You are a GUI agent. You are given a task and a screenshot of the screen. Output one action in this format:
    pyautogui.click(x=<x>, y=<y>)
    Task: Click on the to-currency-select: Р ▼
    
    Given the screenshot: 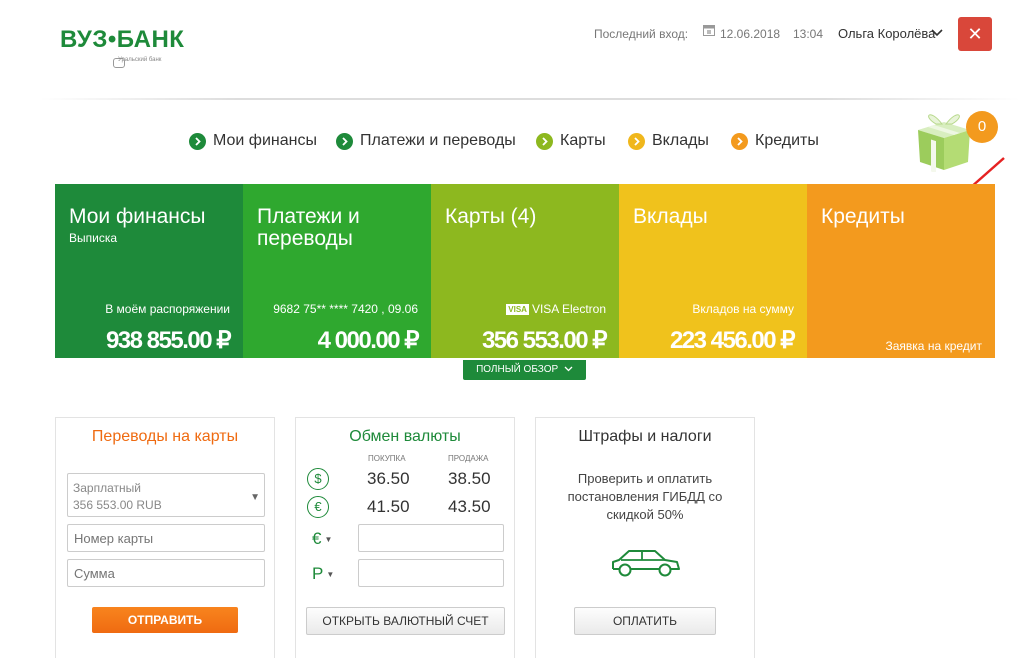 What is the action you would take?
    pyautogui.click(x=323, y=574)
    